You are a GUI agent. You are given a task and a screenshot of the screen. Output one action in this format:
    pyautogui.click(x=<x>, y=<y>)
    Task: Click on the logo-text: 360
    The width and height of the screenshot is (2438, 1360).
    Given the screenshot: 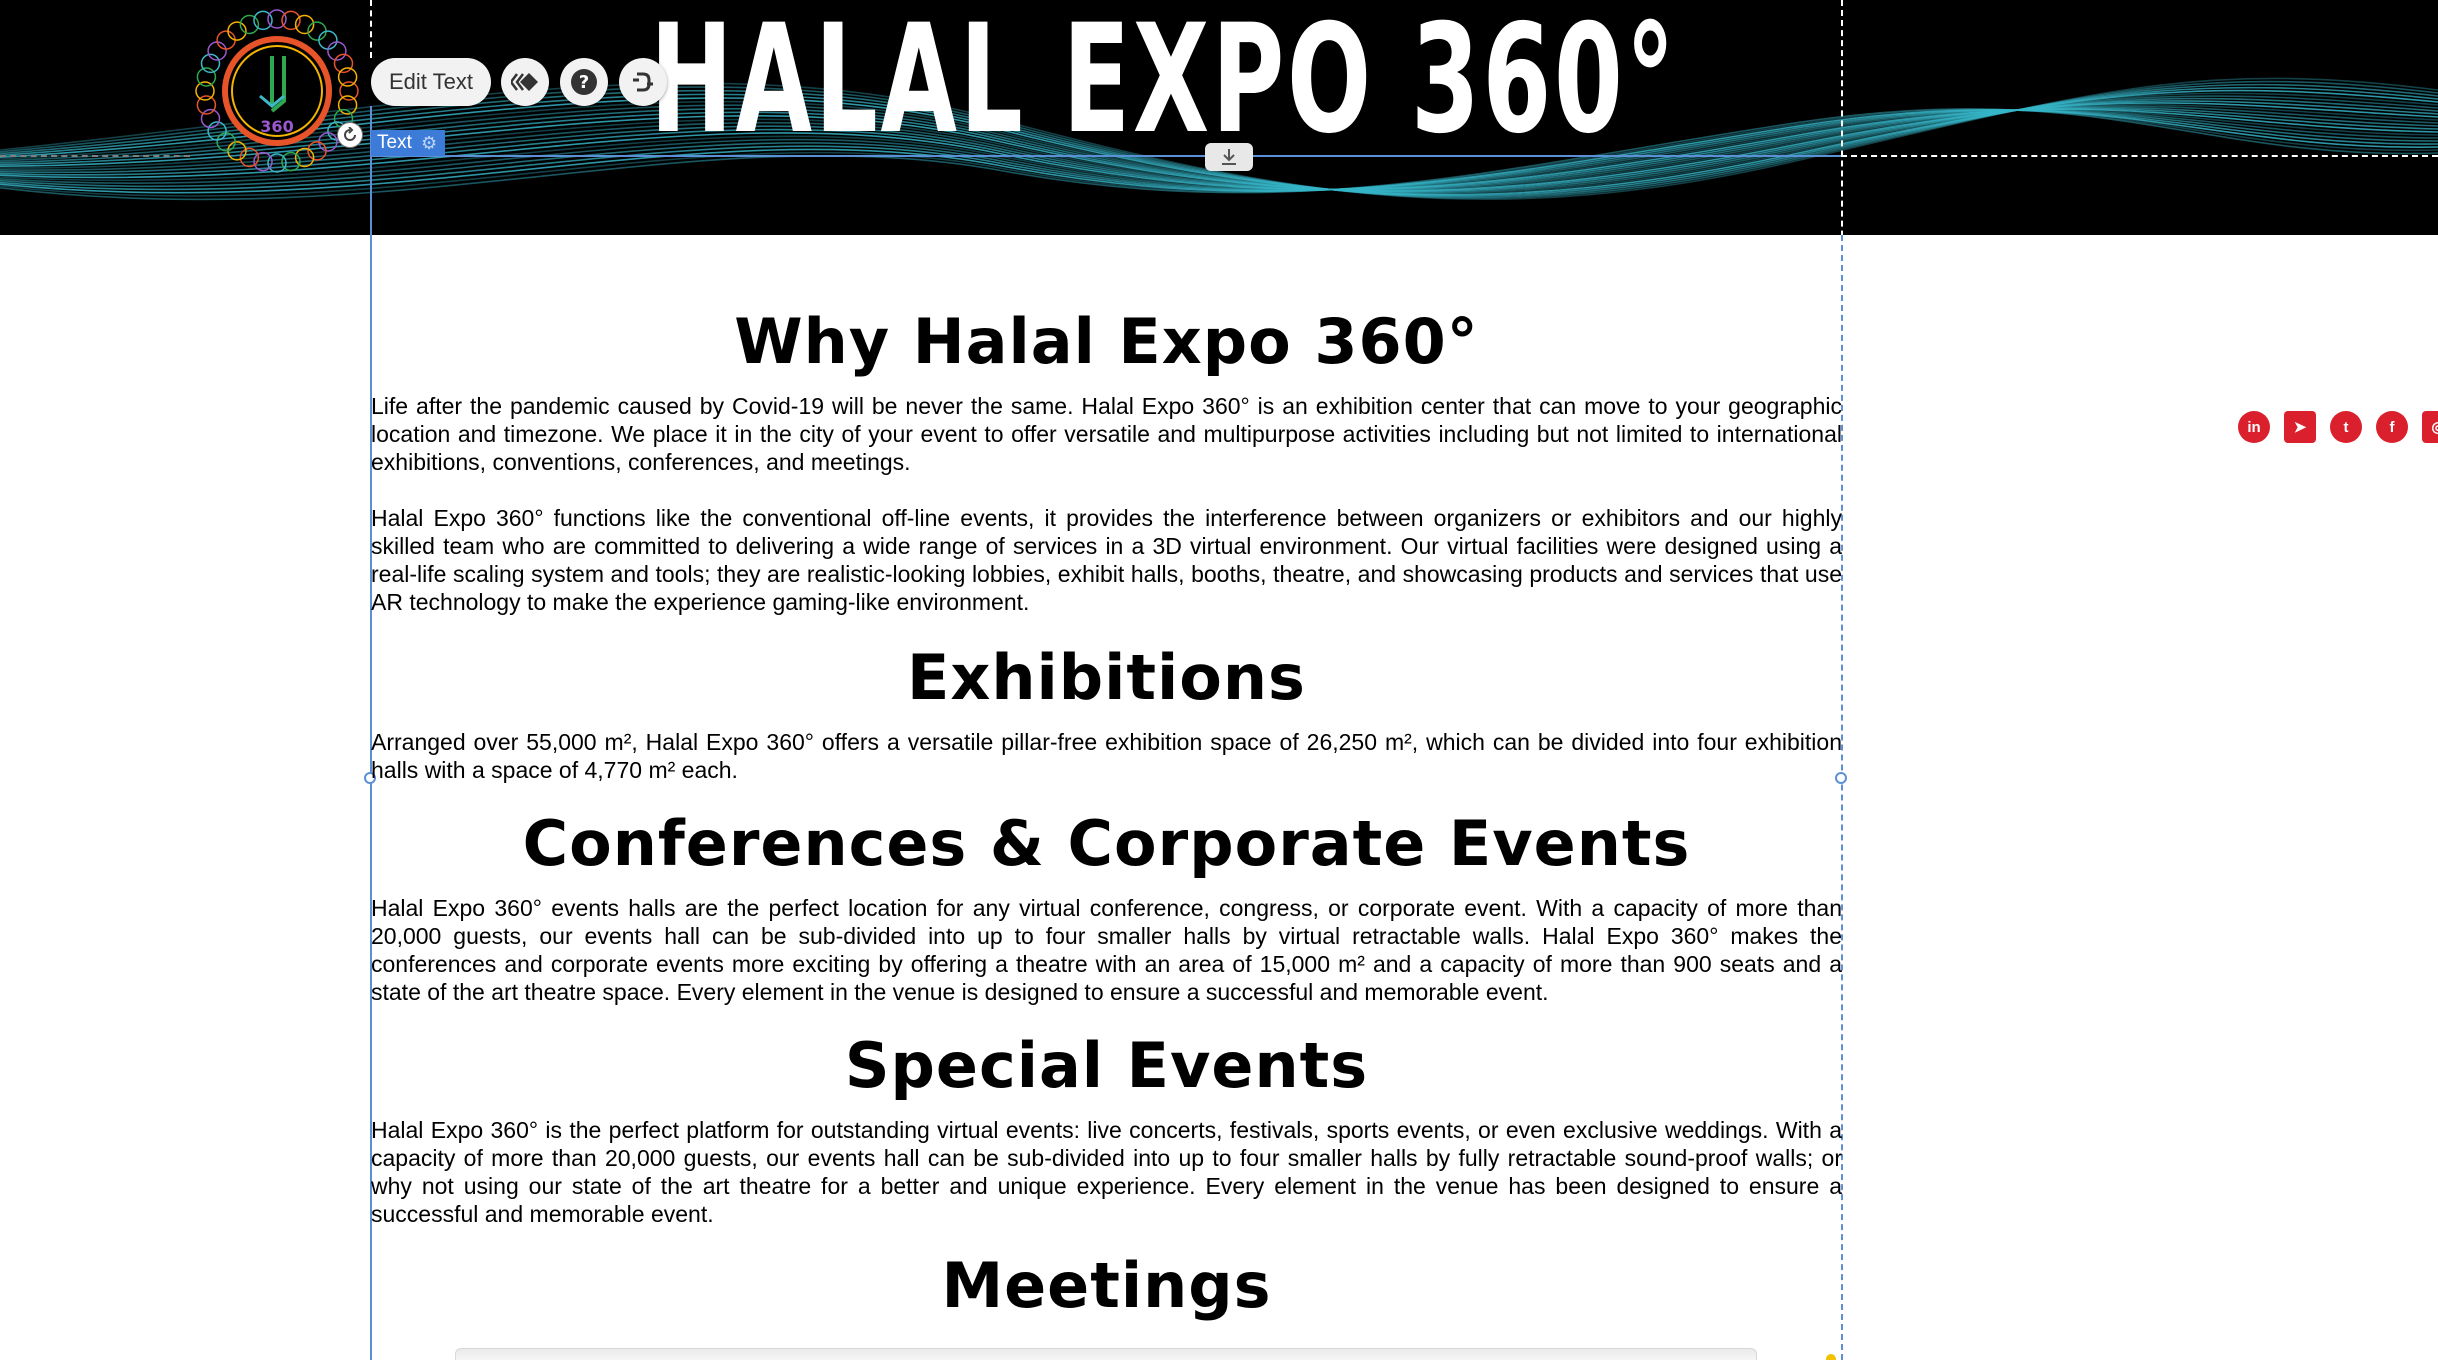 What is the action you would take?
    pyautogui.click(x=276, y=126)
    